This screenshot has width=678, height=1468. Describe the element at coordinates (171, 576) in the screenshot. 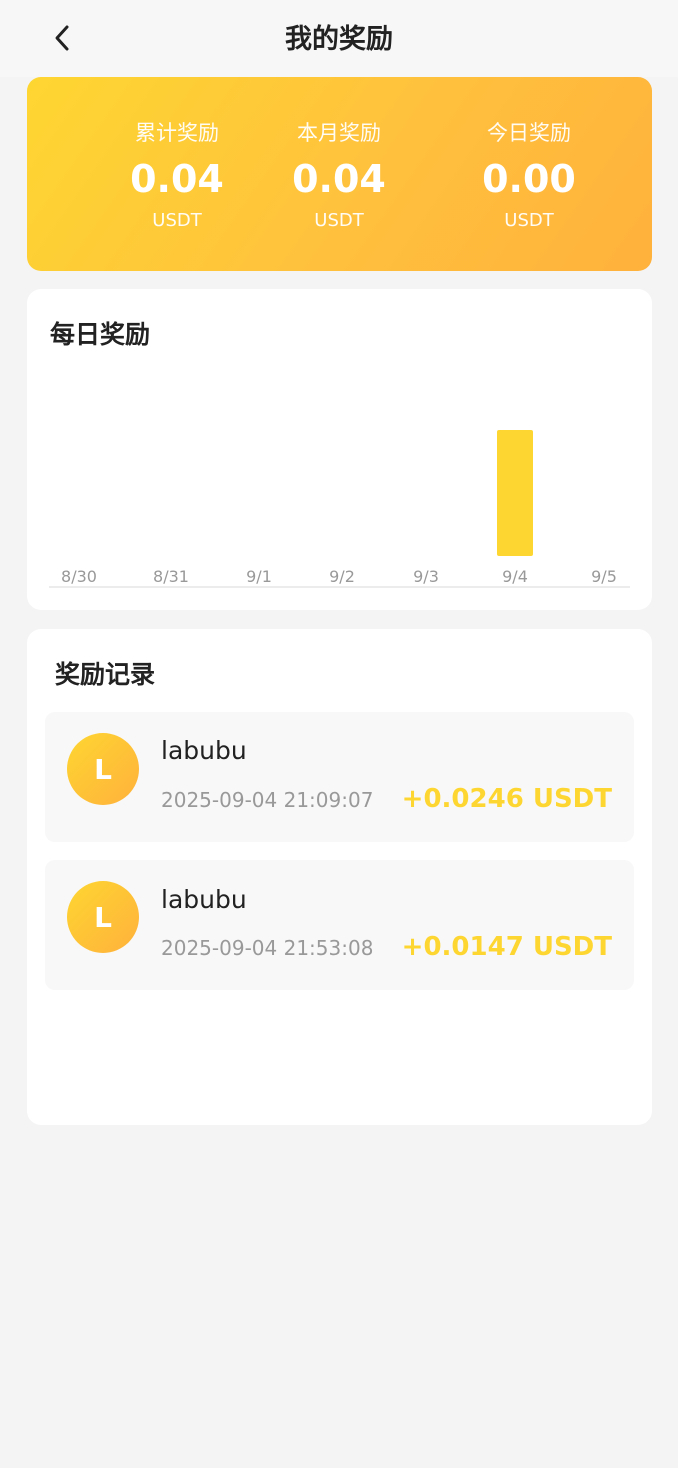

I see `x-tick-label: 8/31` at that location.